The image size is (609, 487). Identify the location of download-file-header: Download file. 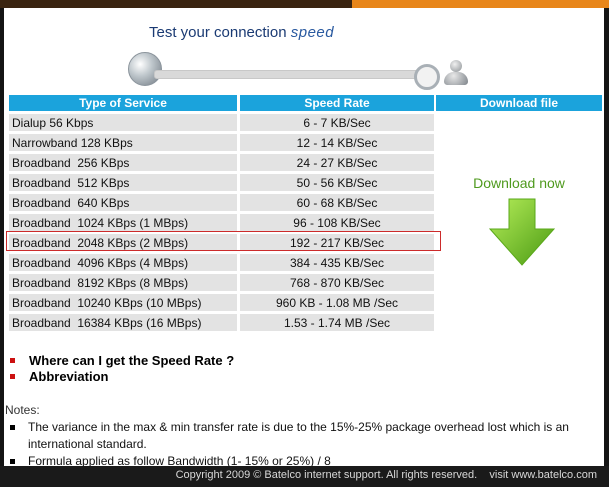
(519, 103).